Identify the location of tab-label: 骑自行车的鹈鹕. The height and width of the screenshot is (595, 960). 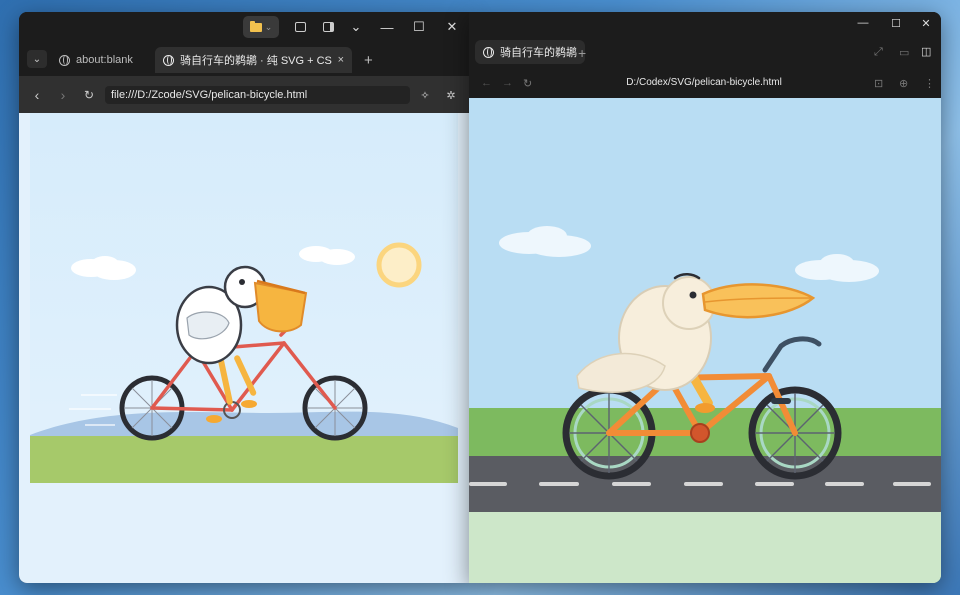
(538, 53).